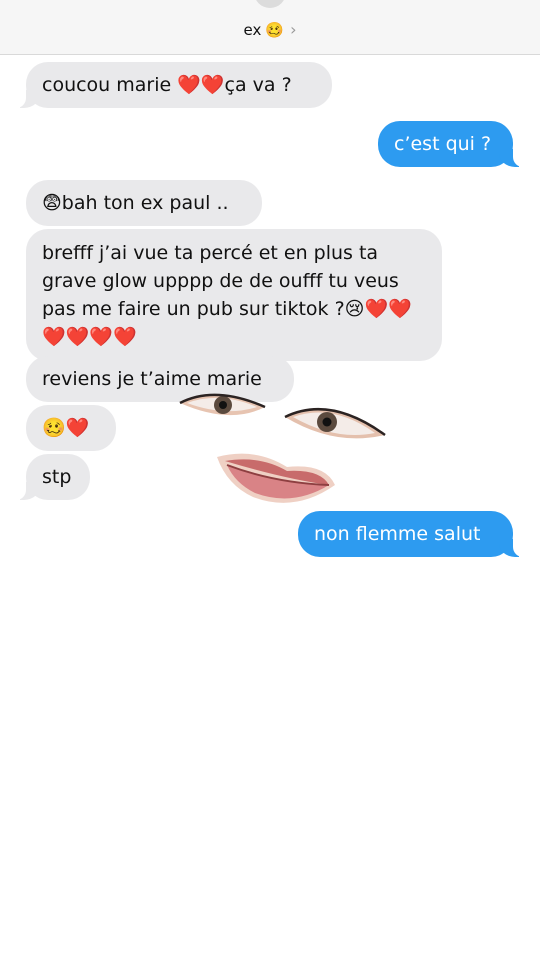  I want to click on face-sticker-icon, so click(282, 448).